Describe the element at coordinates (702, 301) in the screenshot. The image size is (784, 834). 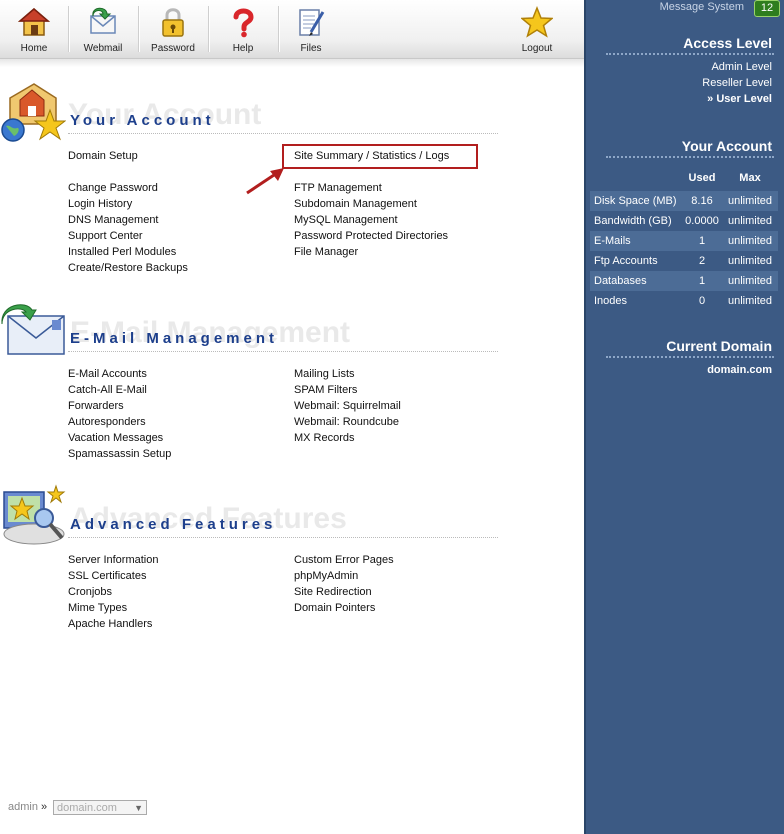
I see `usage-used: 0` at that location.